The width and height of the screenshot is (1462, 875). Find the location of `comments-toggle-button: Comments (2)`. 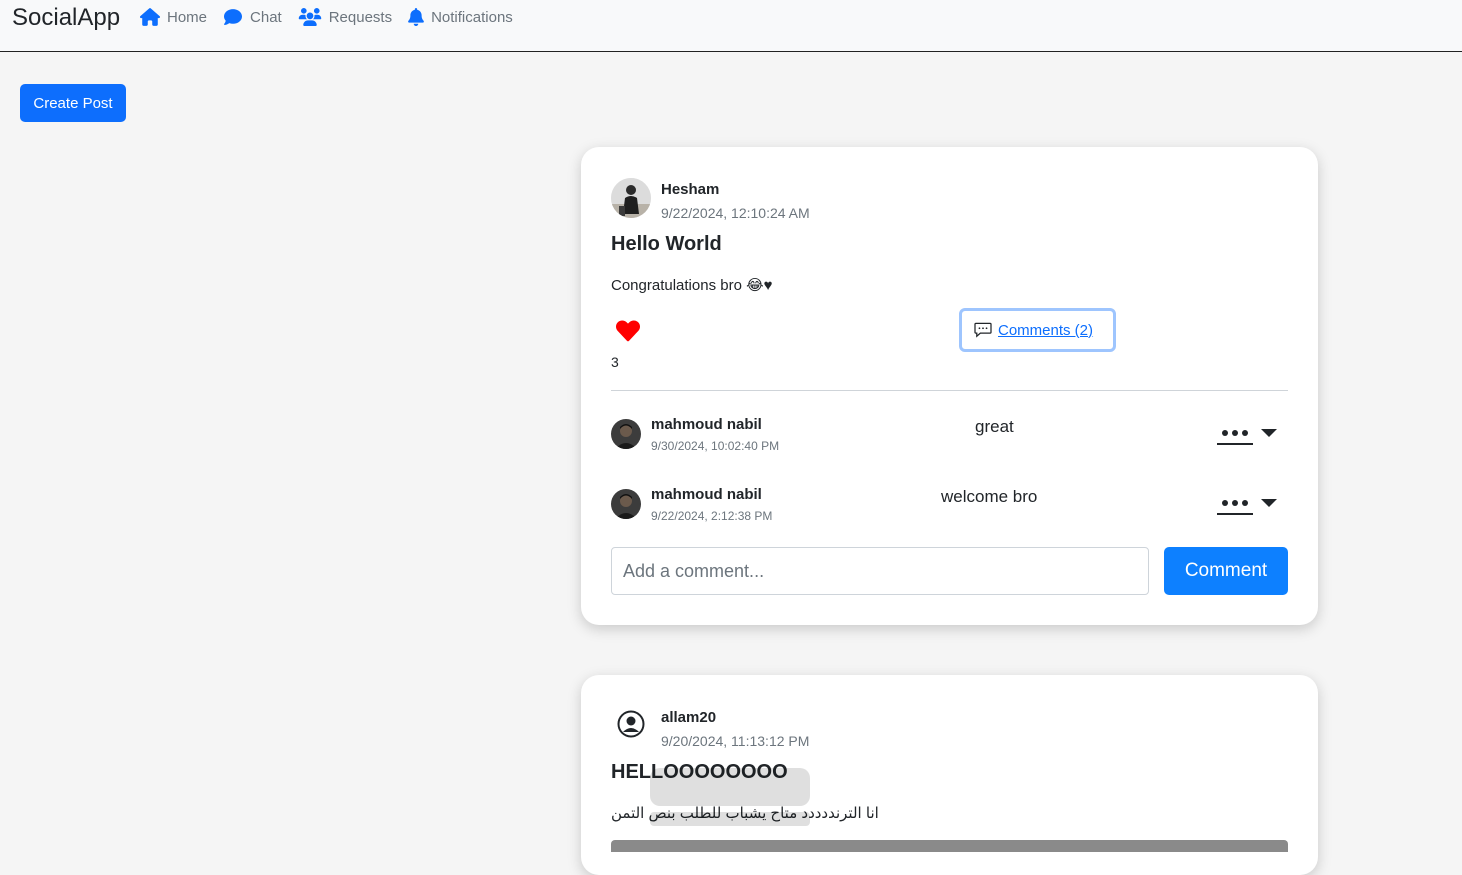

comments-toggle-button: Comments (2) is located at coordinates (1037, 330).